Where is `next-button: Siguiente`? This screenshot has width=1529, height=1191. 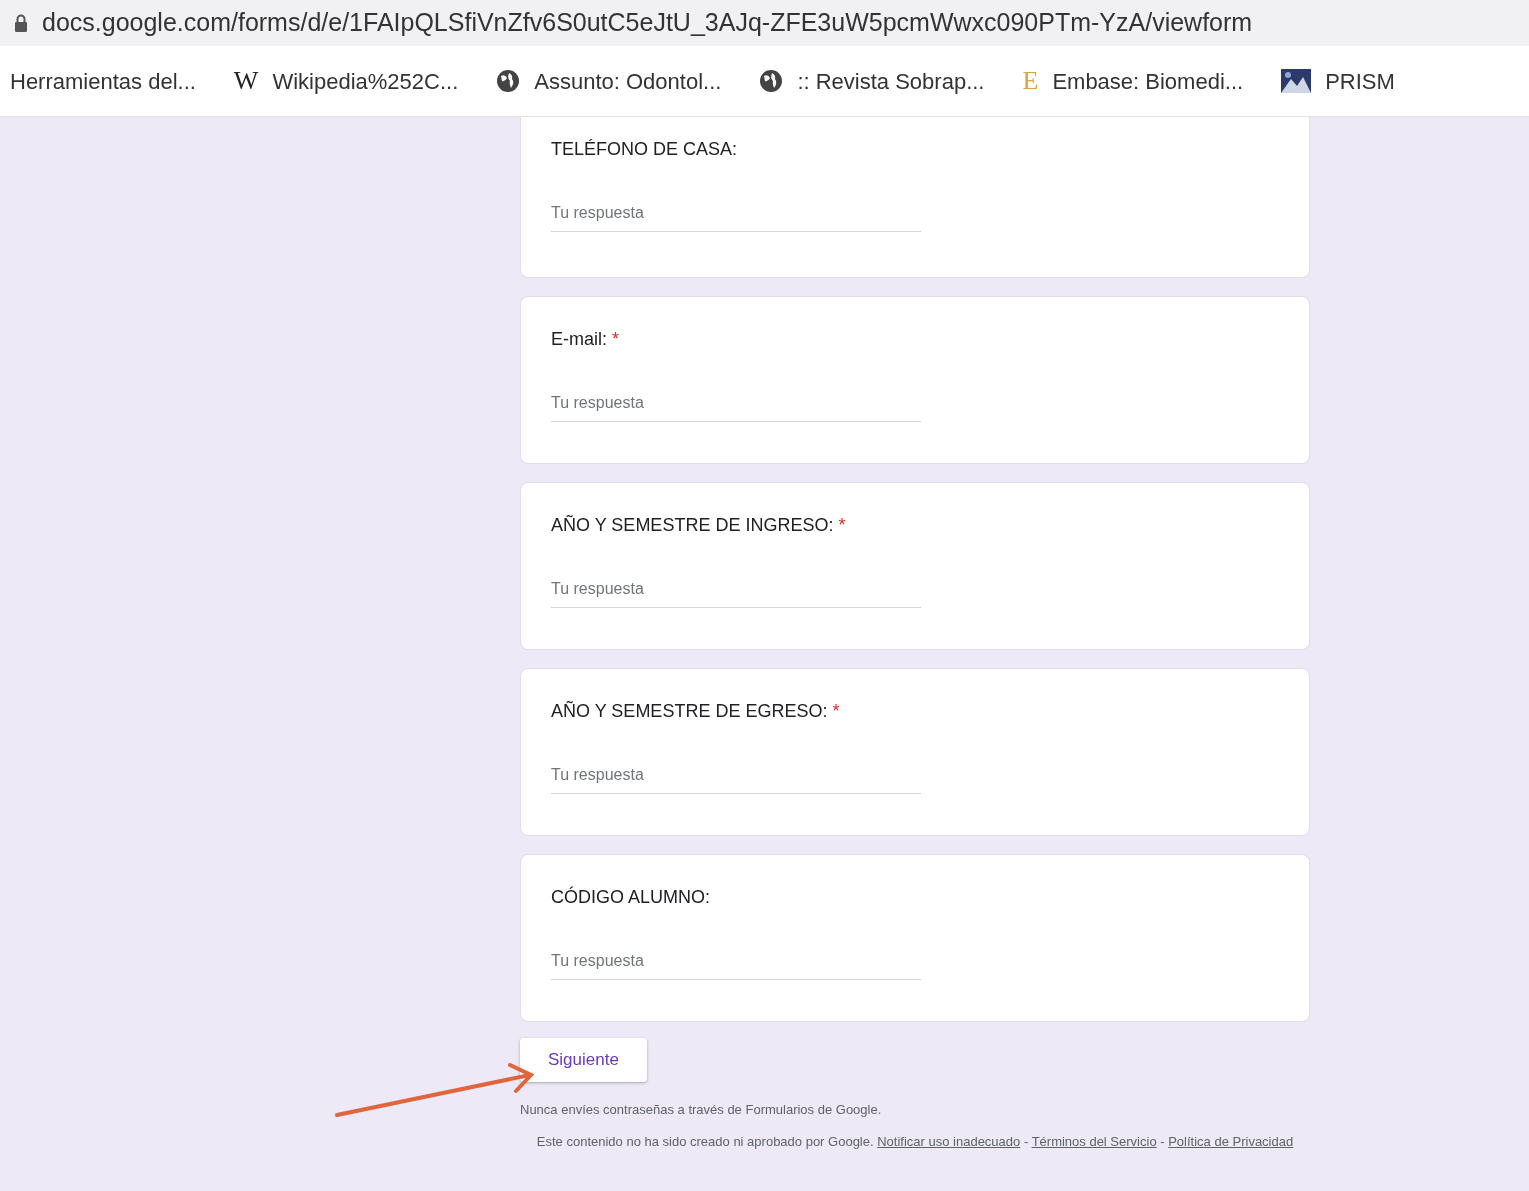
next-button: Siguiente is located at coordinates (583, 1060).